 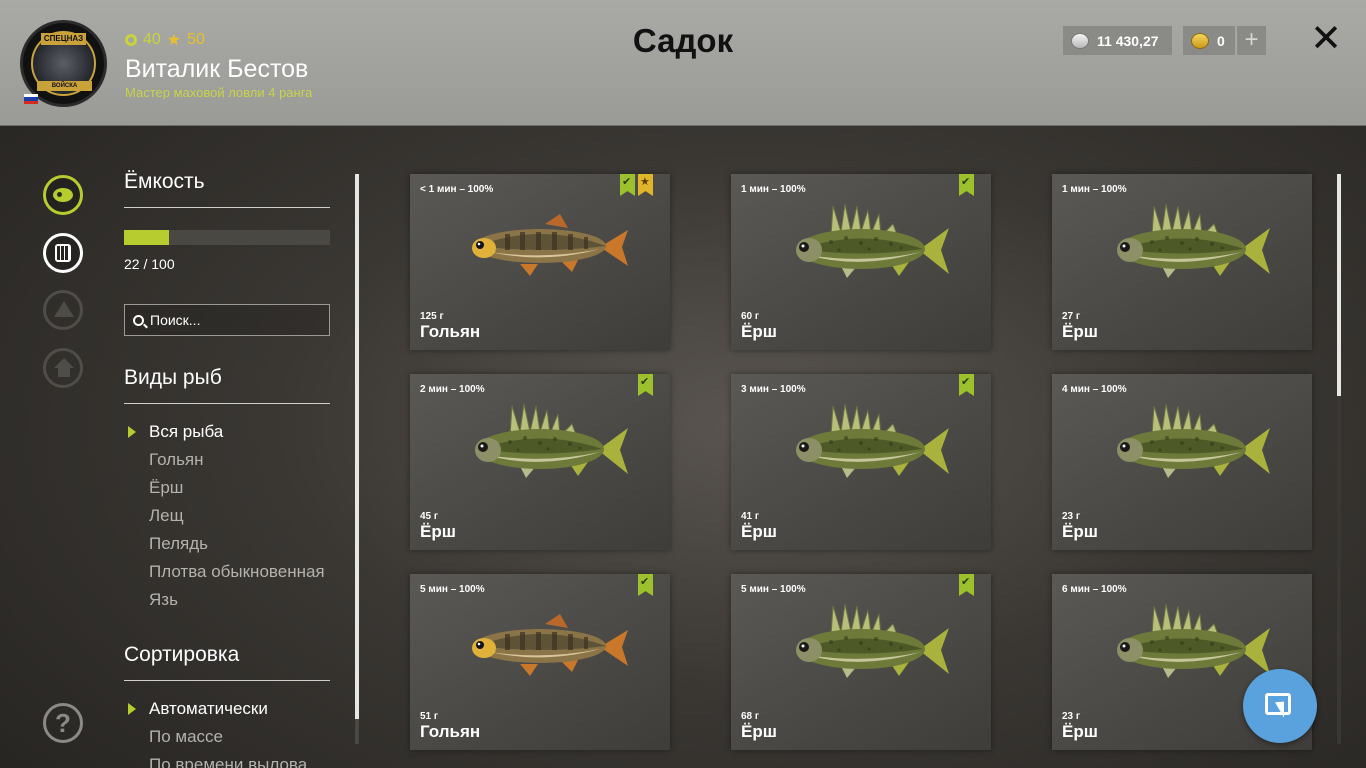 I want to click on species-filter-item: Вся рыба, so click(x=234, y=432).